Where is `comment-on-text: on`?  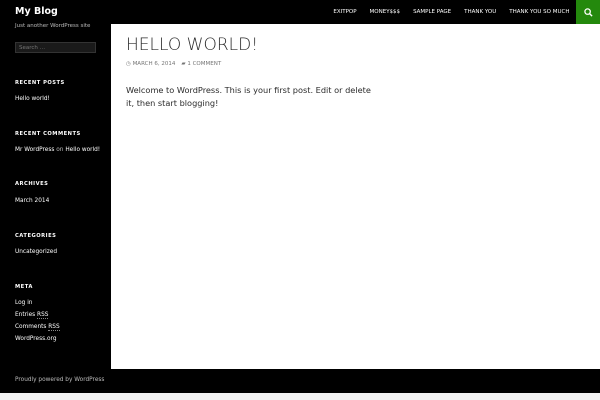 comment-on-text: on is located at coordinates (60, 150).